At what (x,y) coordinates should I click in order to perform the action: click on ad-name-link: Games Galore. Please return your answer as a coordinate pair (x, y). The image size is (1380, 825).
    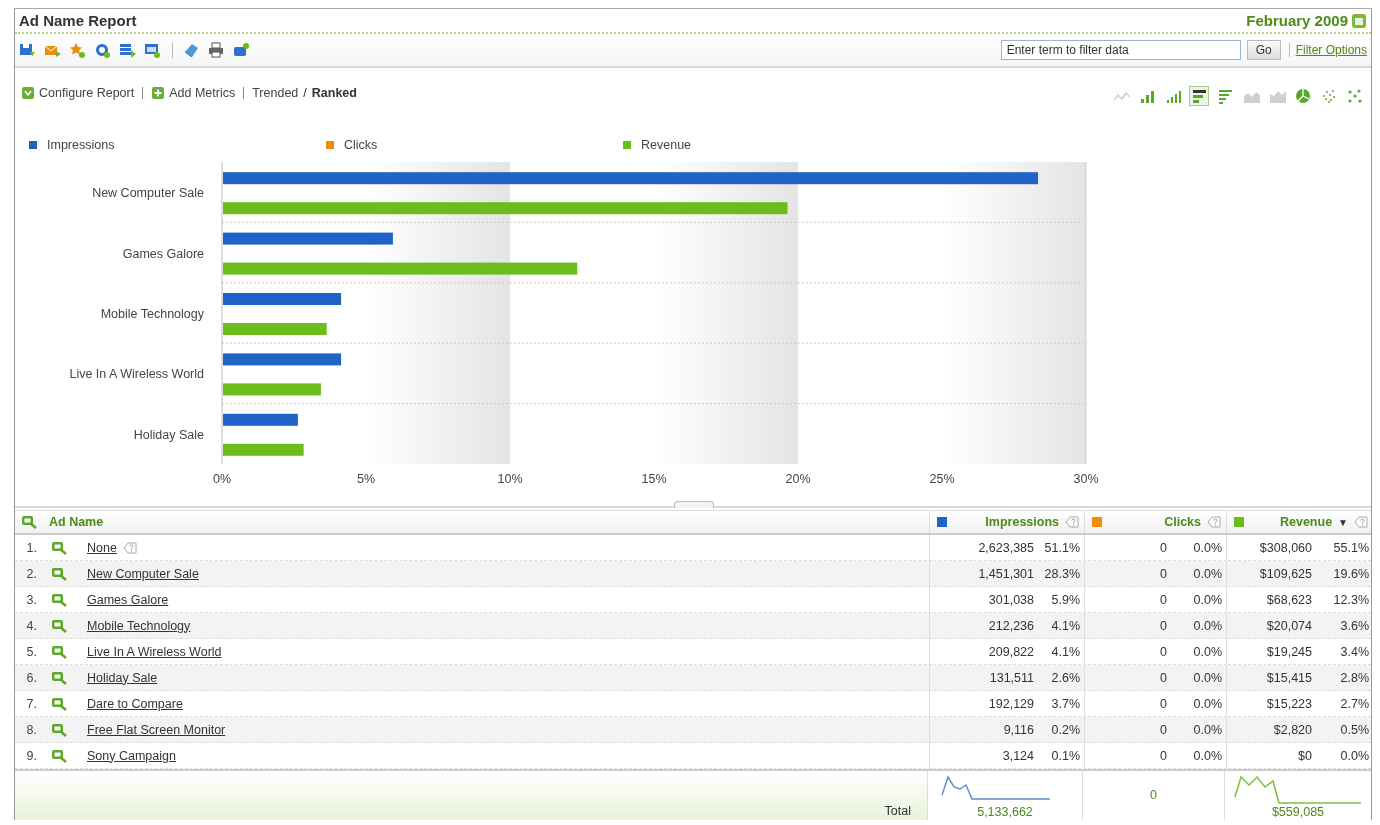
    Looking at the image, I should click on (128, 599).